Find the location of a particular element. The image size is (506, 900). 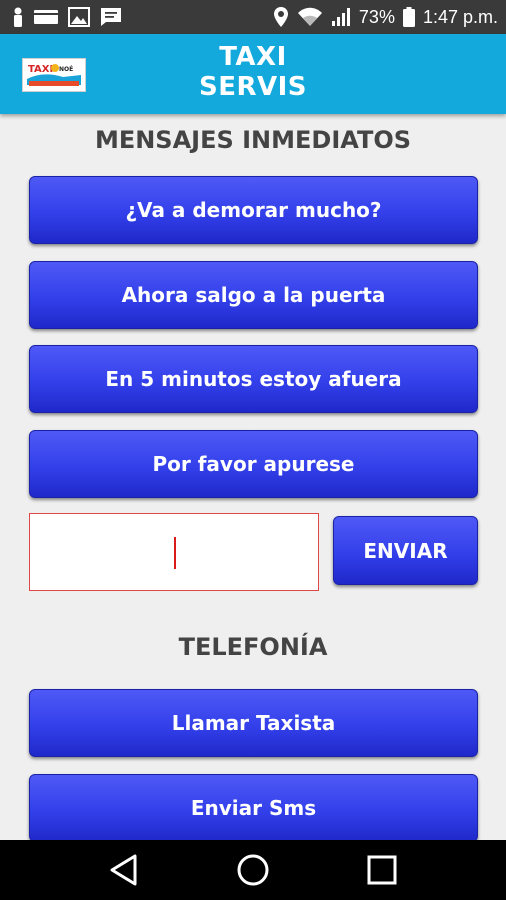

battery-percentage: 73% is located at coordinates (376, 16).